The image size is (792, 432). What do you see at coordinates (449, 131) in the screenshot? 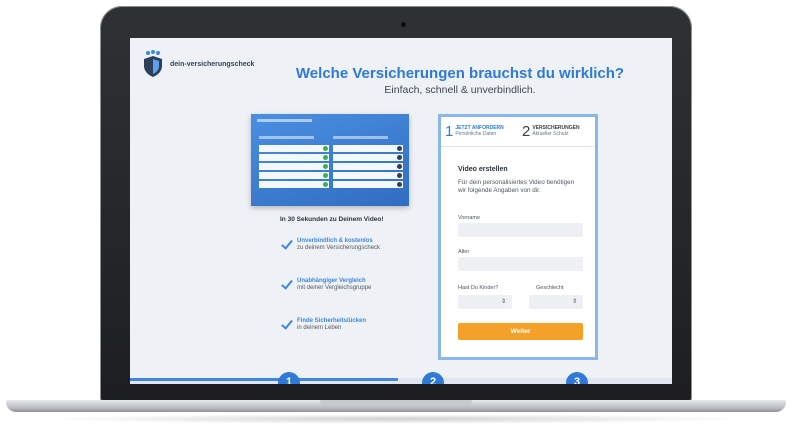
I see `step-number: 1` at bounding box center [449, 131].